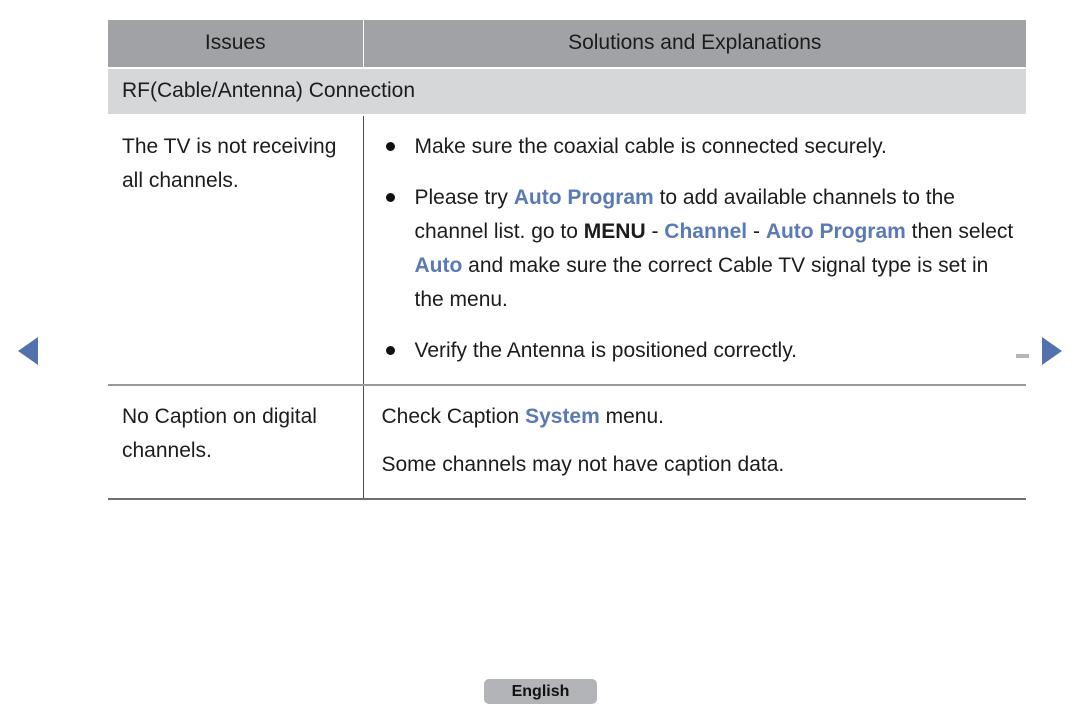 This screenshot has height=705, width=1080. I want to click on solution-line: Some channels may not have caption data., so click(696, 465).